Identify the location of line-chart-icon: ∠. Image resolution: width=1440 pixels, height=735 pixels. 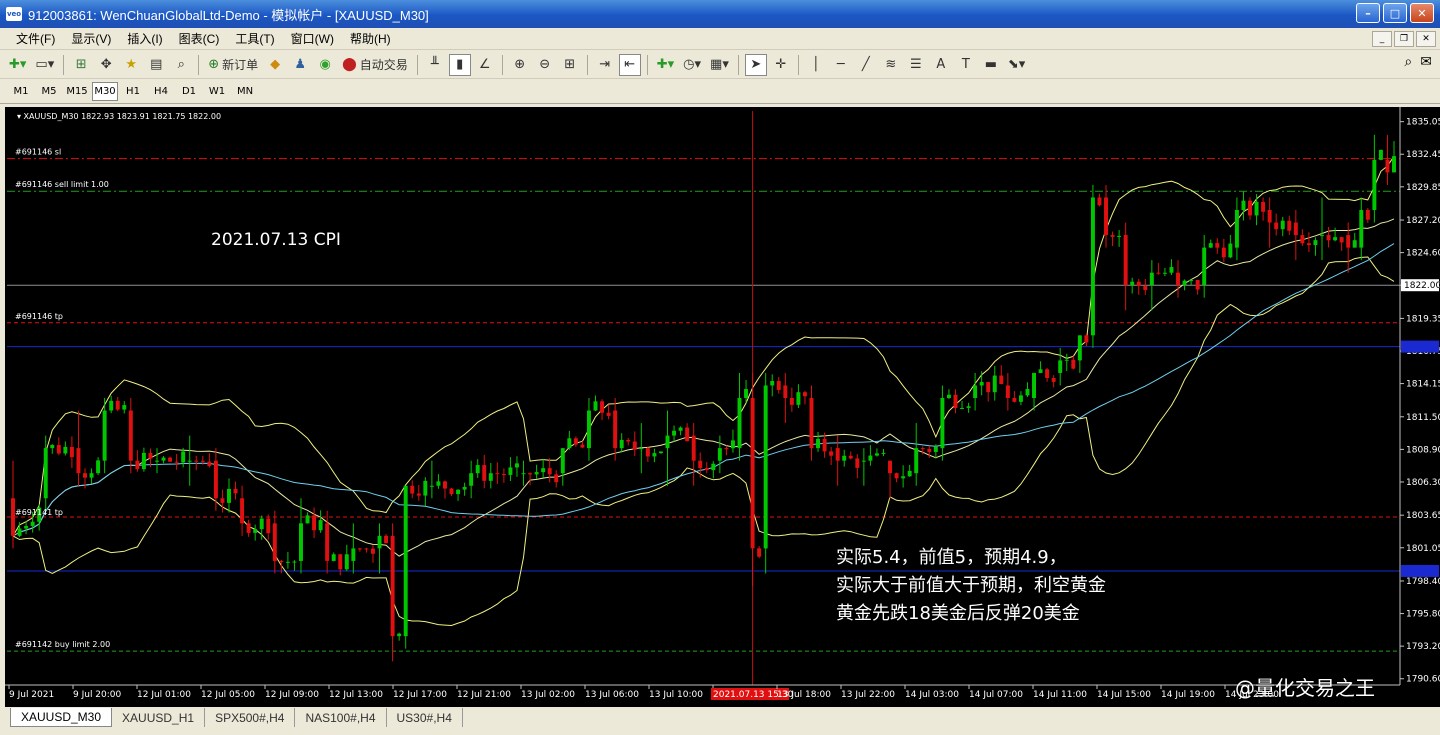
(485, 65).